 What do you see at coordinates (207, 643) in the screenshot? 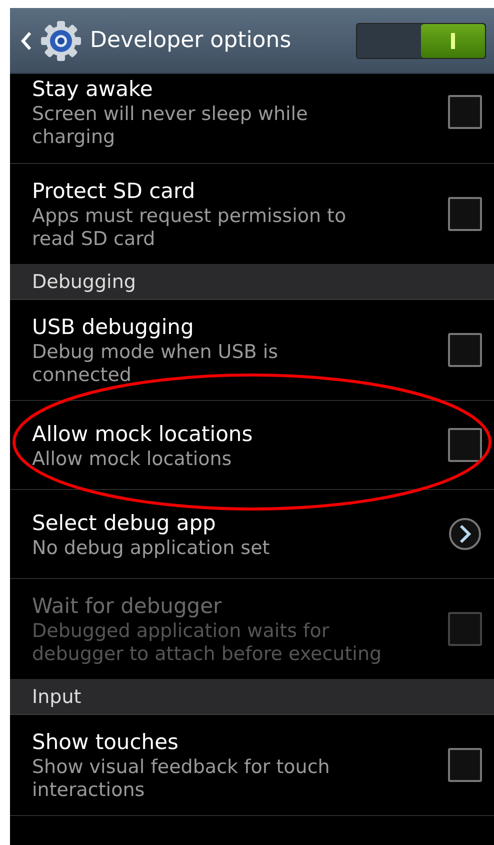
I see `setting-summary: Debugged application waits for debugger to attach before executing` at bounding box center [207, 643].